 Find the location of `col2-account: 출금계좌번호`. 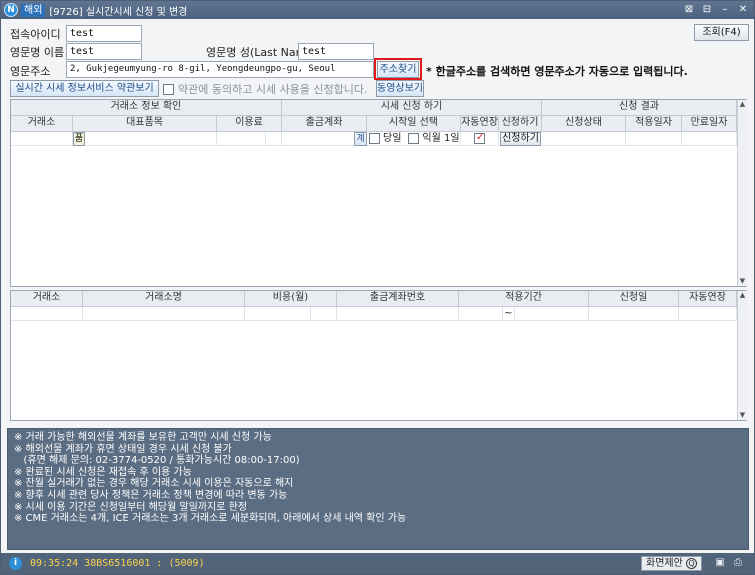

col2-account: 출금계좌번호 is located at coordinates (398, 299).